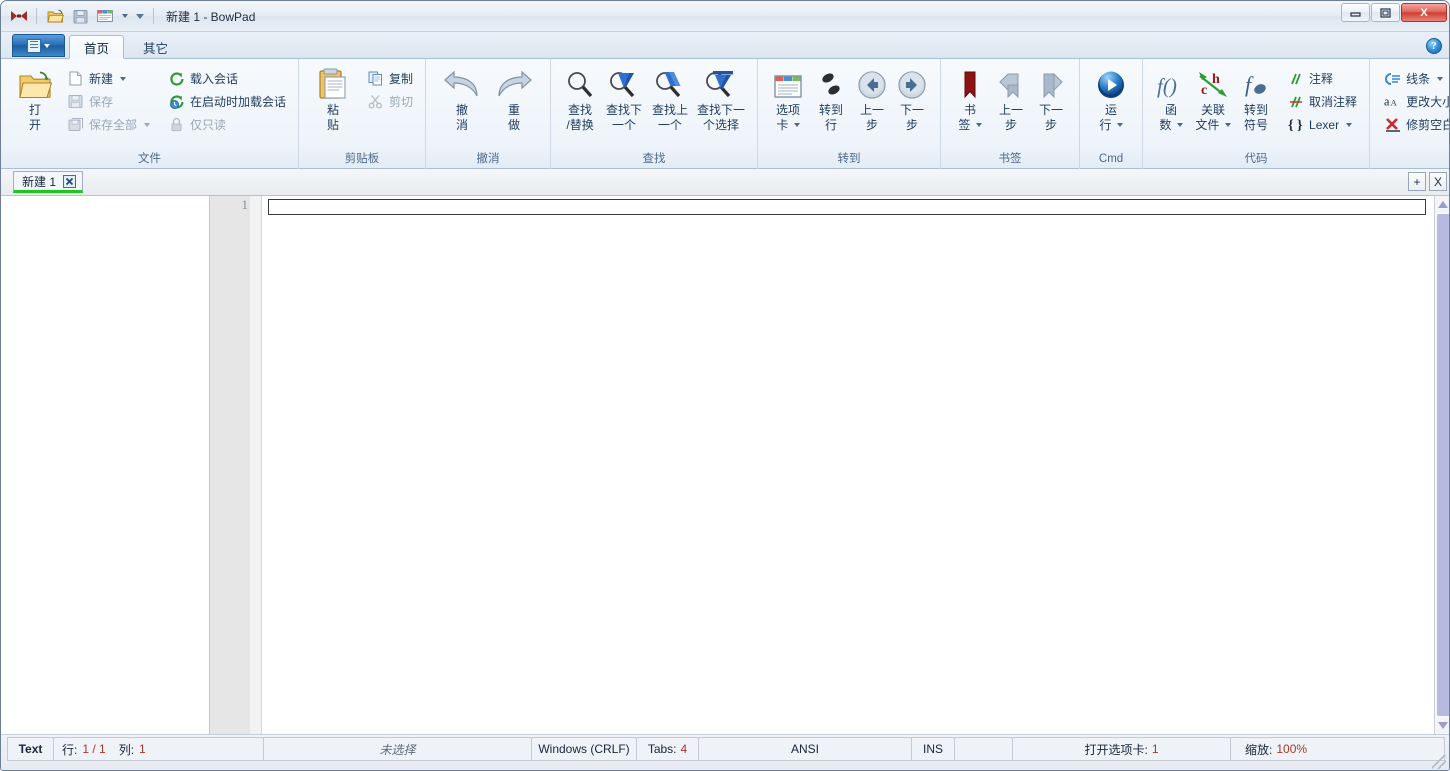 This screenshot has height=771, width=1450. I want to click on status-col-label: 列:, so click(126, 749).